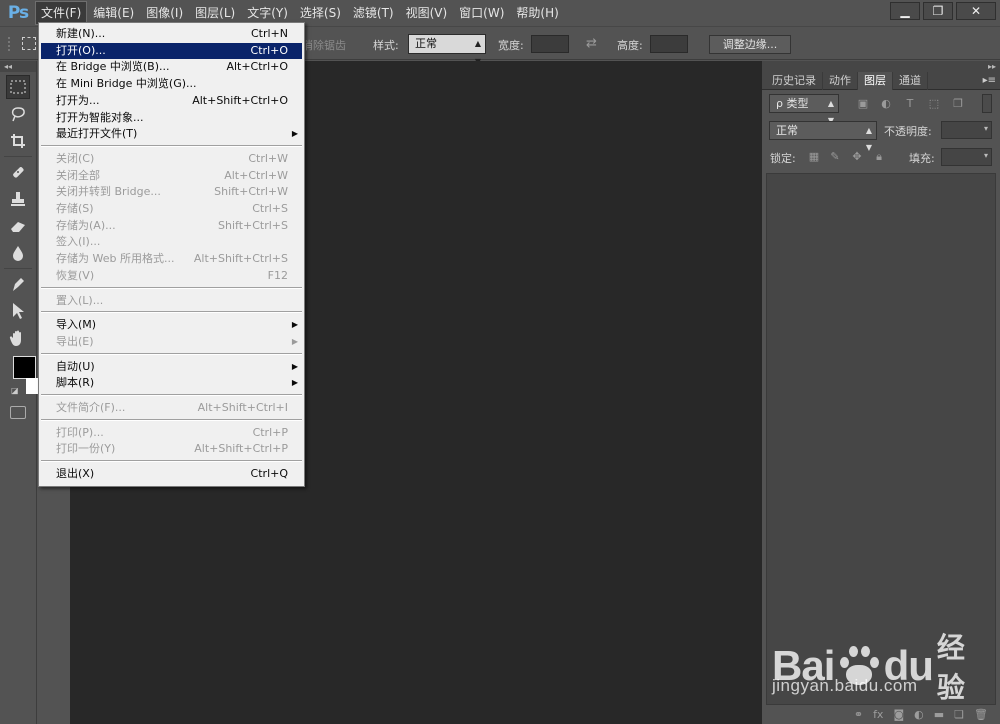 This screenshot has height=724, width=1000. What do you see at coordinates (857, 157) in the screenshot?
I see `lock-move-icon: ✥` at bounding box center [857, 157].